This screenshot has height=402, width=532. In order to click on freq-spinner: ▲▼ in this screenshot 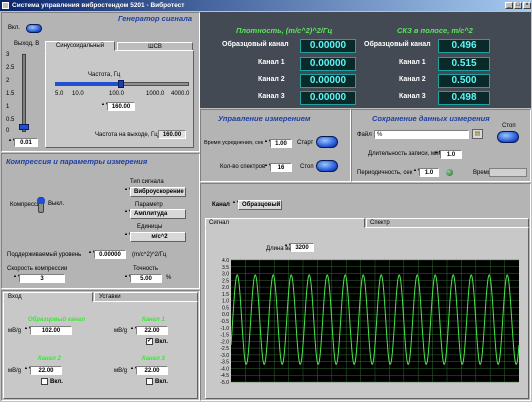, I will do `click(105, 106)`.